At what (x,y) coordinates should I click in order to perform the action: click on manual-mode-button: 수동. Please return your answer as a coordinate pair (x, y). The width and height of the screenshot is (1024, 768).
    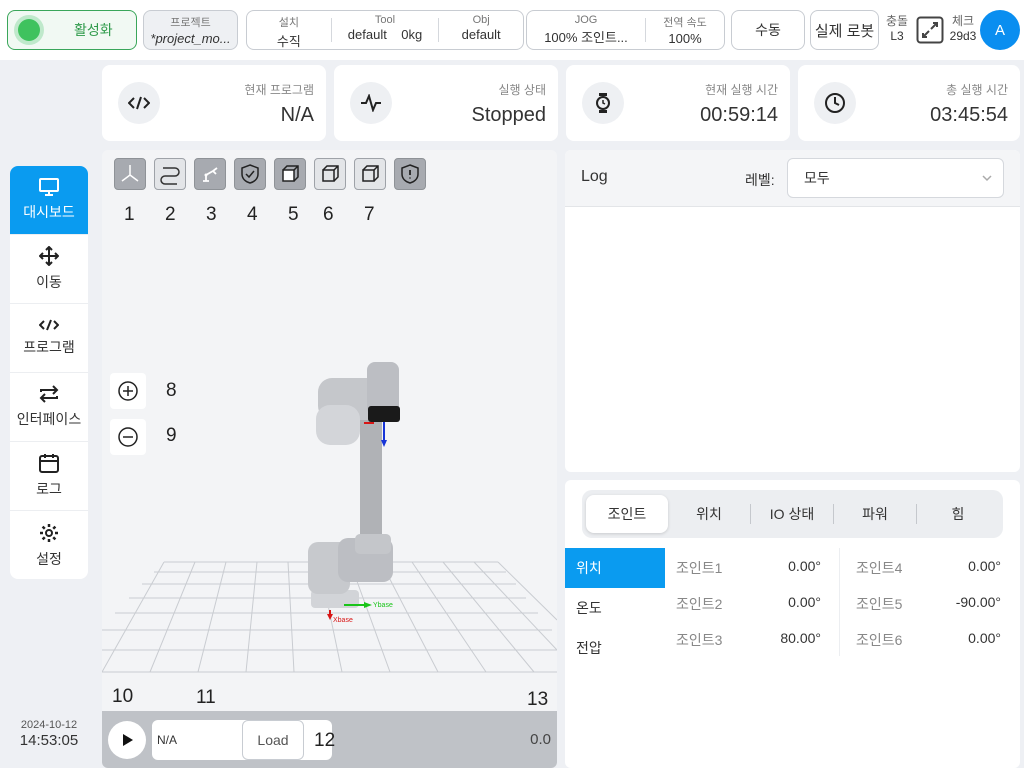
    Looking at the image, I should click on (768, 30).